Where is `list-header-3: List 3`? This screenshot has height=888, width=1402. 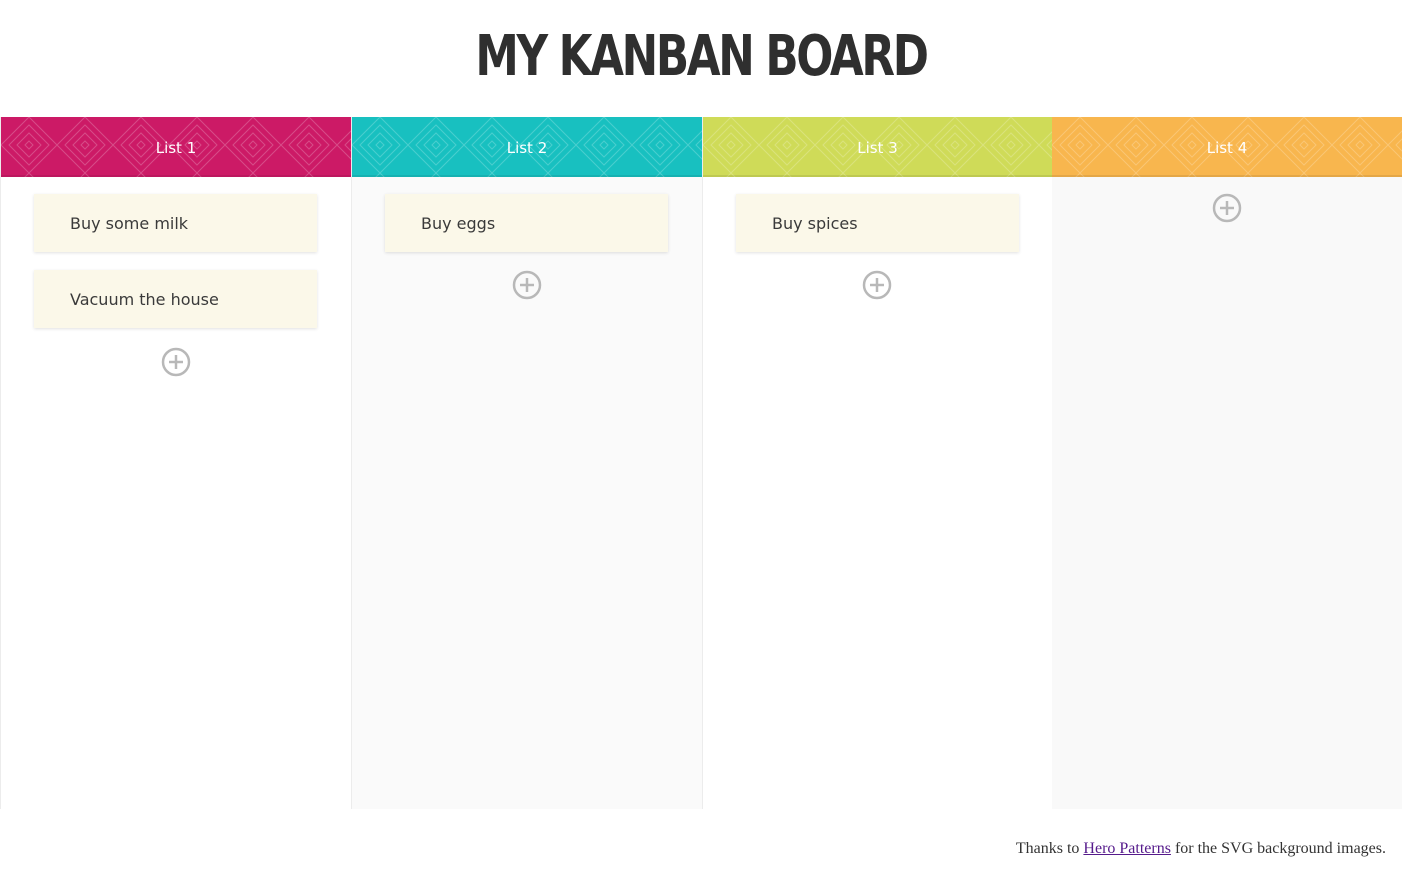 list-header-3: List 3 is located at coordinates (877, 147).